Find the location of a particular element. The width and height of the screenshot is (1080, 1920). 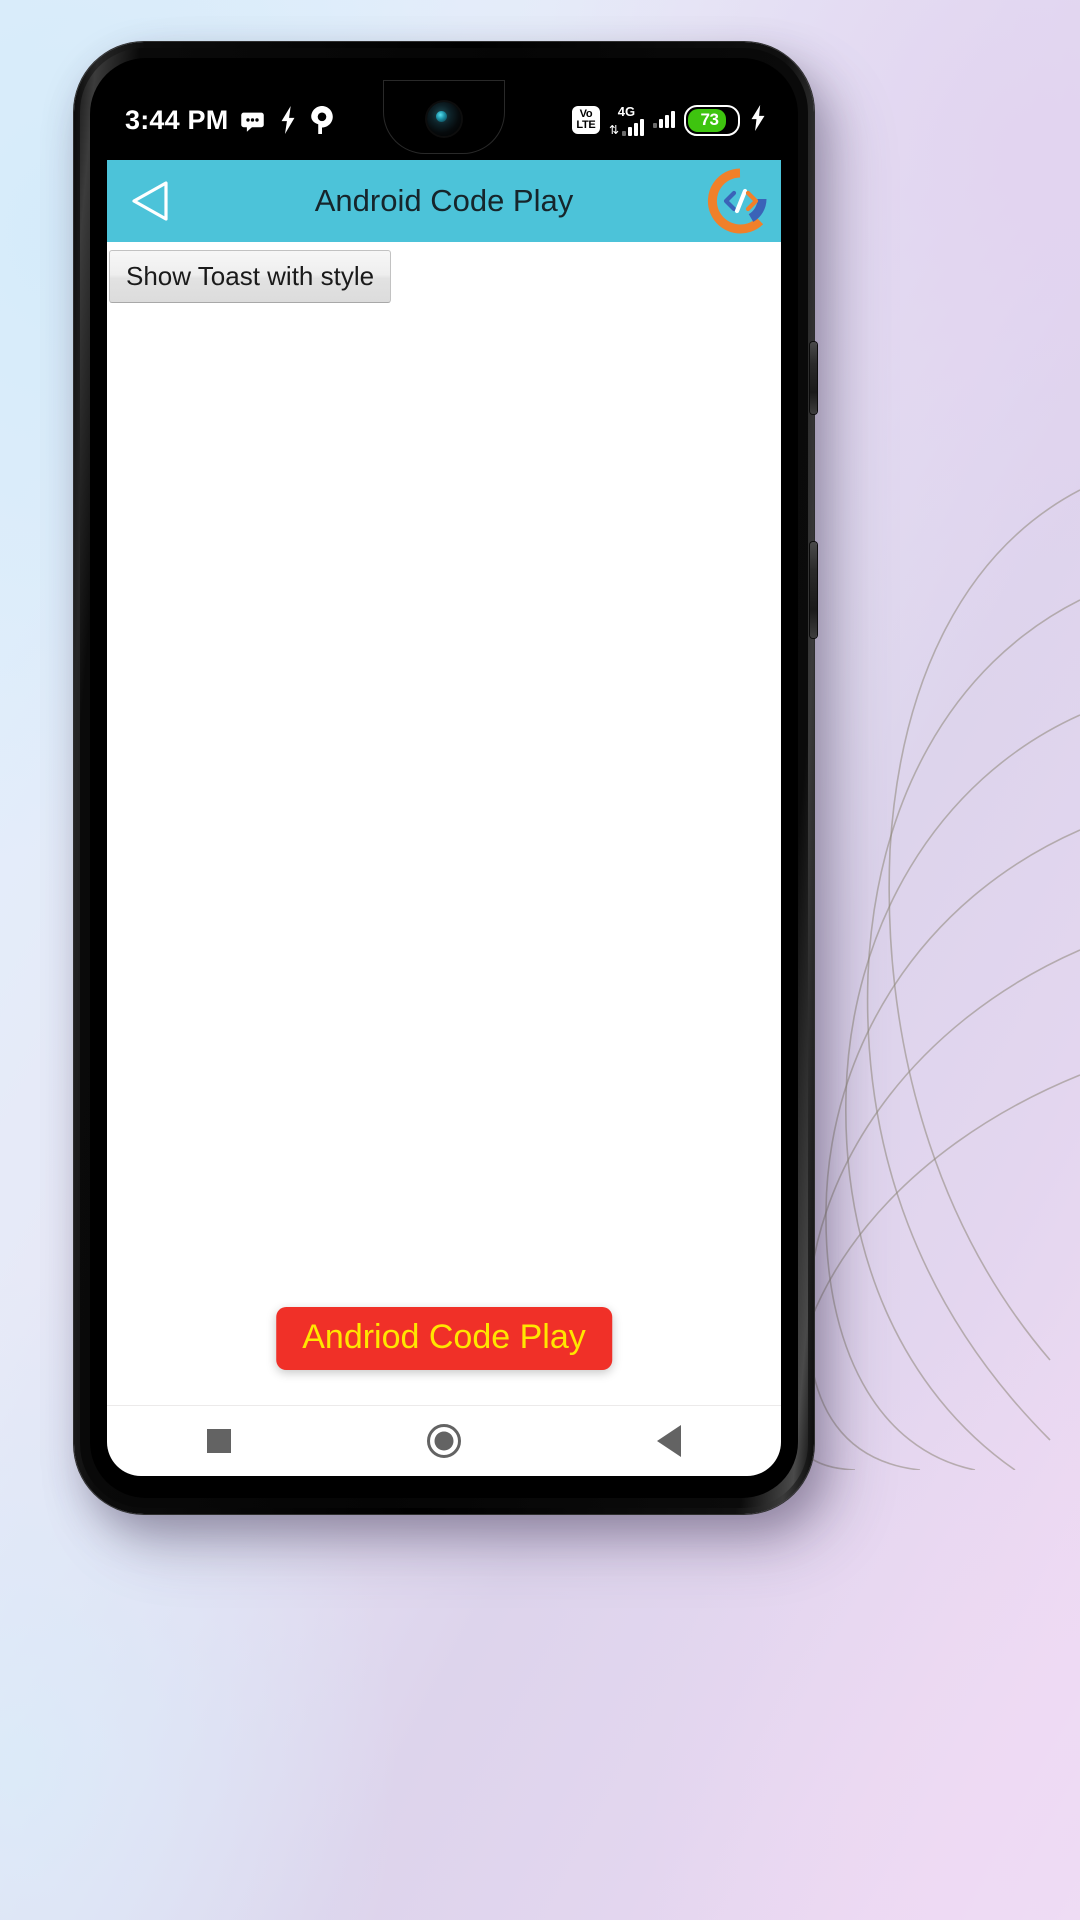

network-type-label: 4G is located at coordinates (626, 111).